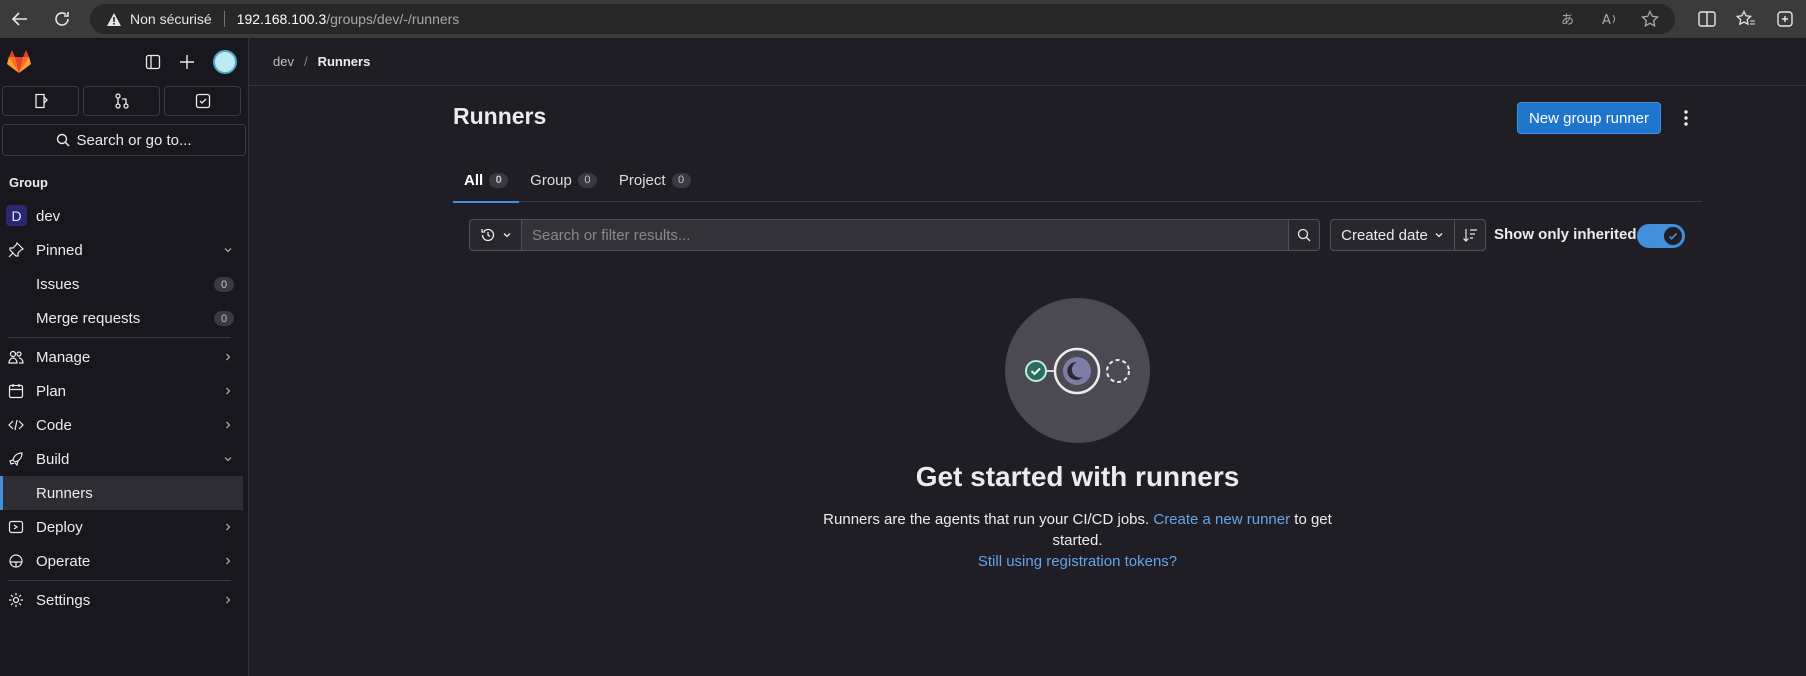 The image size is (1806, 676). I want to click on registration-tokens-link: Still using registration tokens?, so click(1077, 561).